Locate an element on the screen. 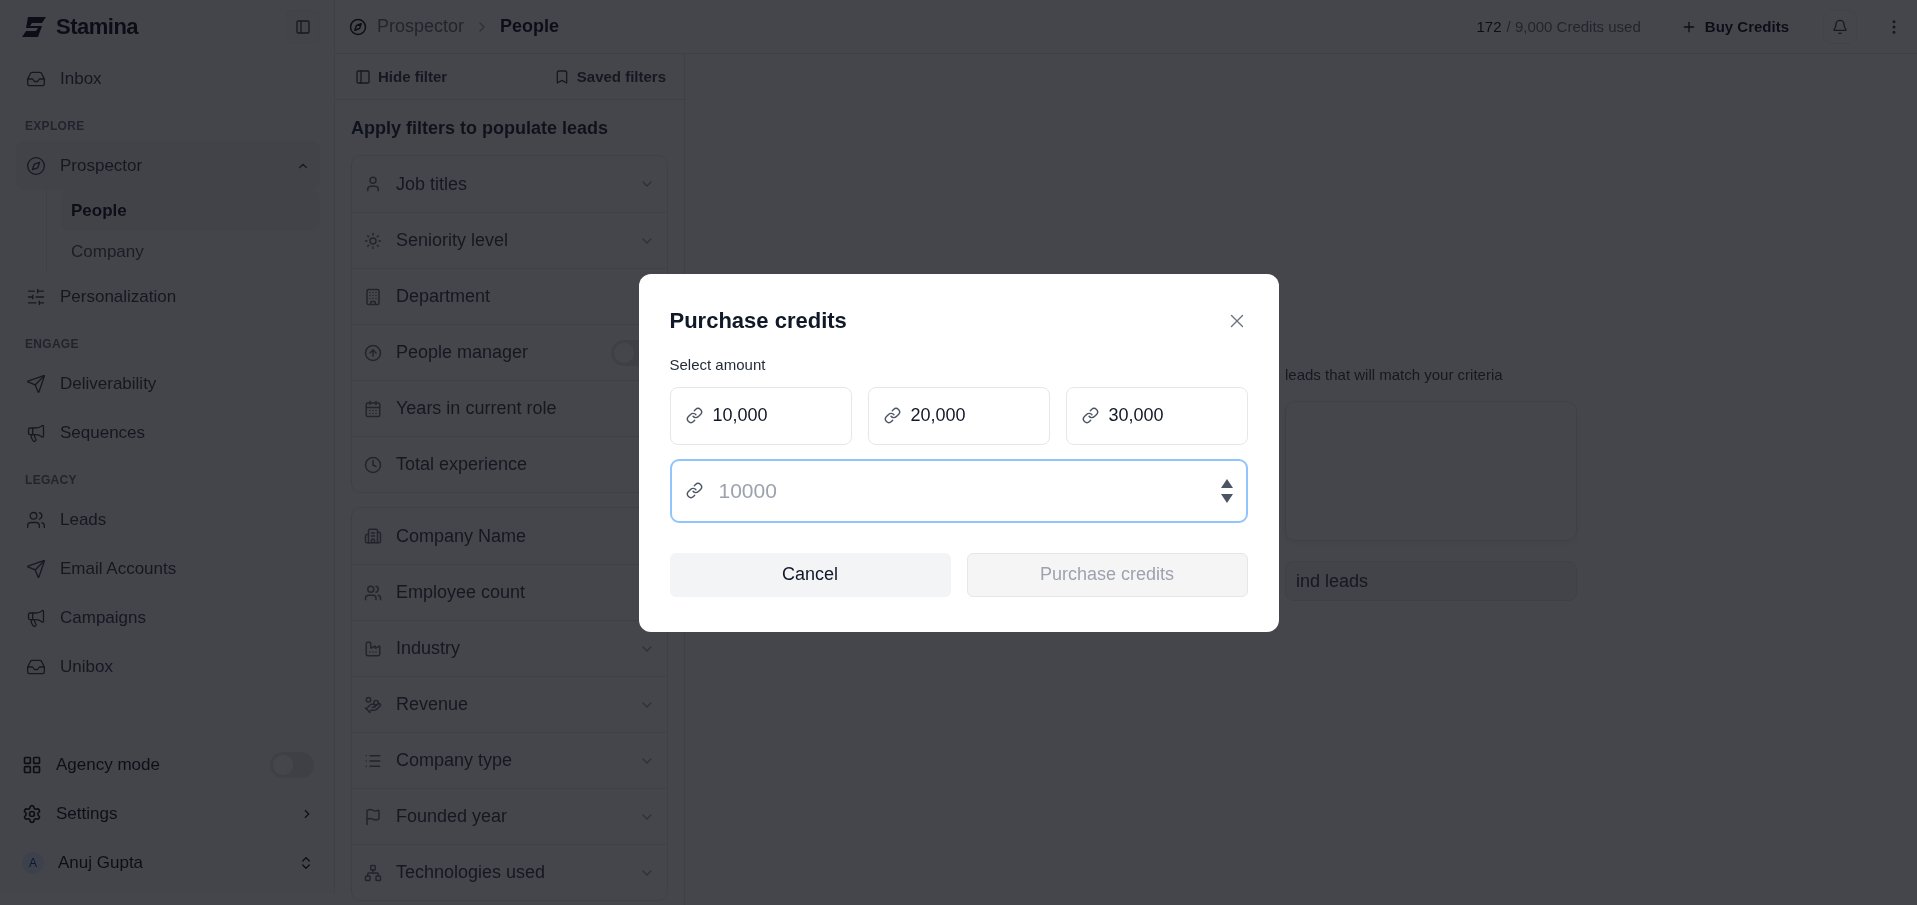 This screenshot has height=905, width=1917. amount-option: 20,000 is located at coordinates (958, 415).